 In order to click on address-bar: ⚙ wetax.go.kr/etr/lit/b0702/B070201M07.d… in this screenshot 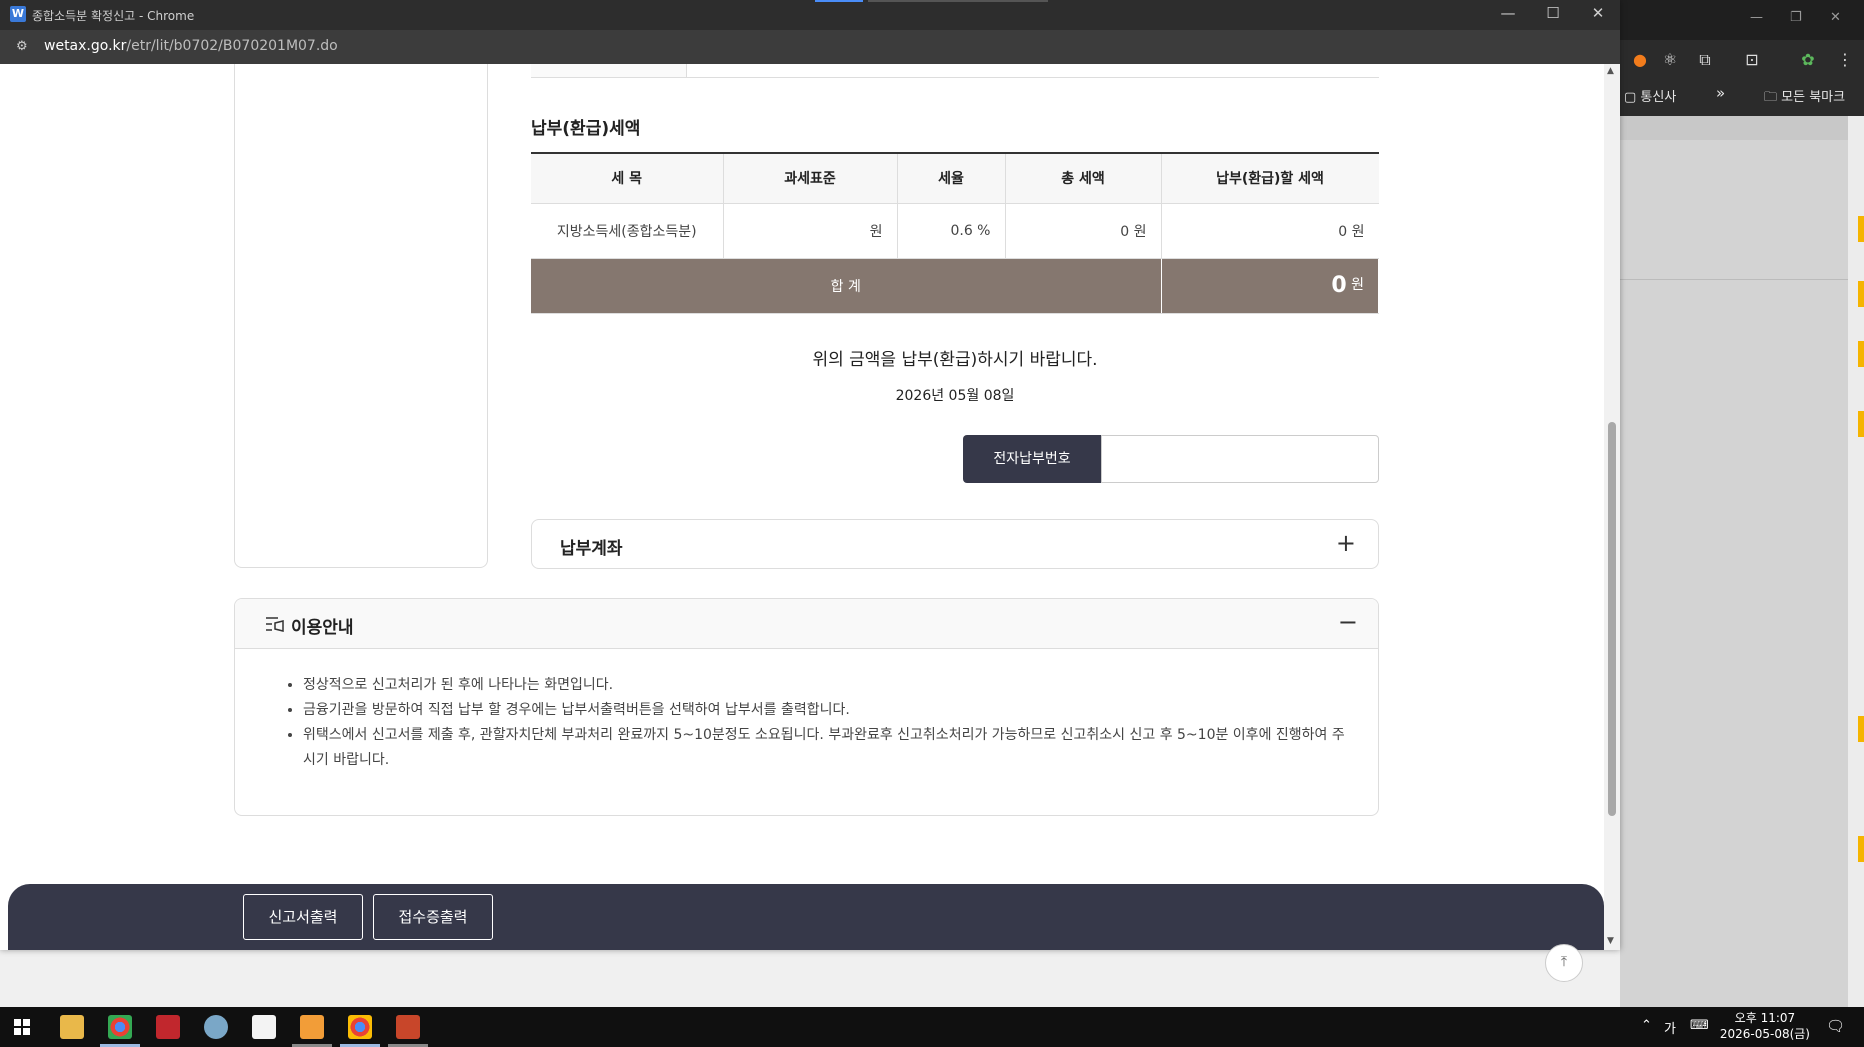, I will do `click(810, 47)`.